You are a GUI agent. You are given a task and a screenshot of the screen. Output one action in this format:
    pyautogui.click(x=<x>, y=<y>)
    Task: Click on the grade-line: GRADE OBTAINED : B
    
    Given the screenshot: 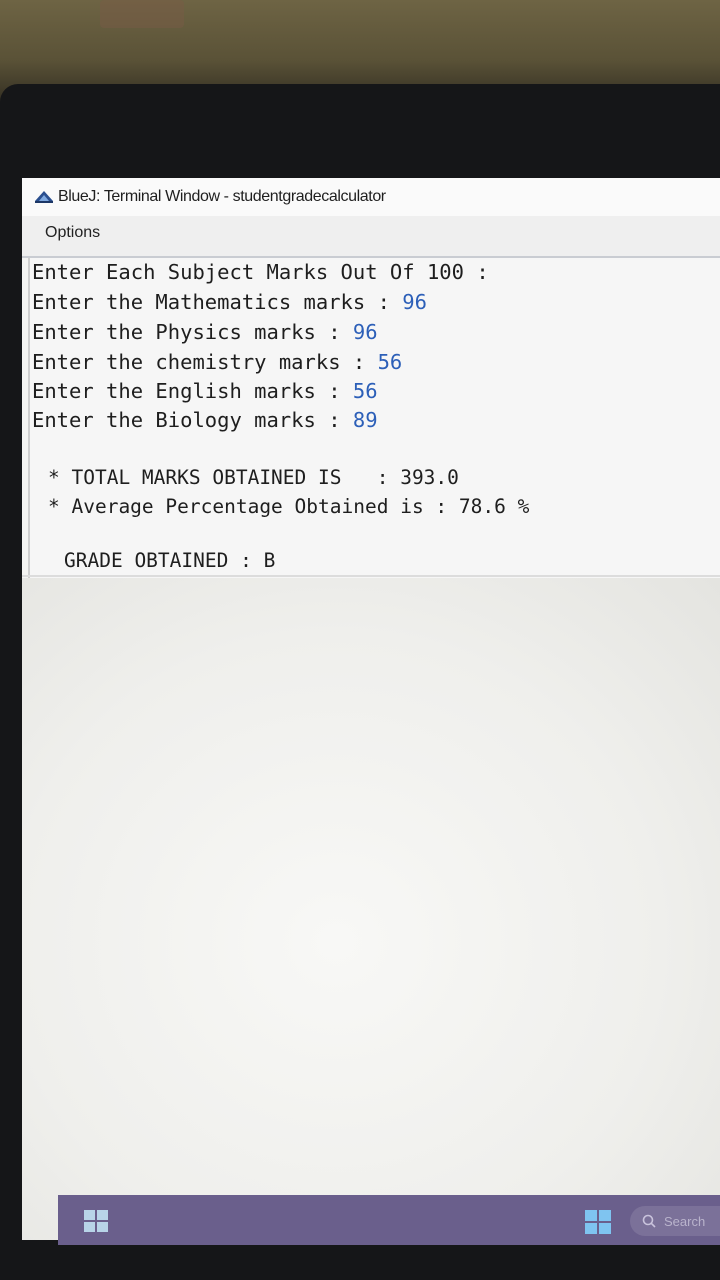 What is the action you would take?
    pyautogui.click(x=170, y=560)
    